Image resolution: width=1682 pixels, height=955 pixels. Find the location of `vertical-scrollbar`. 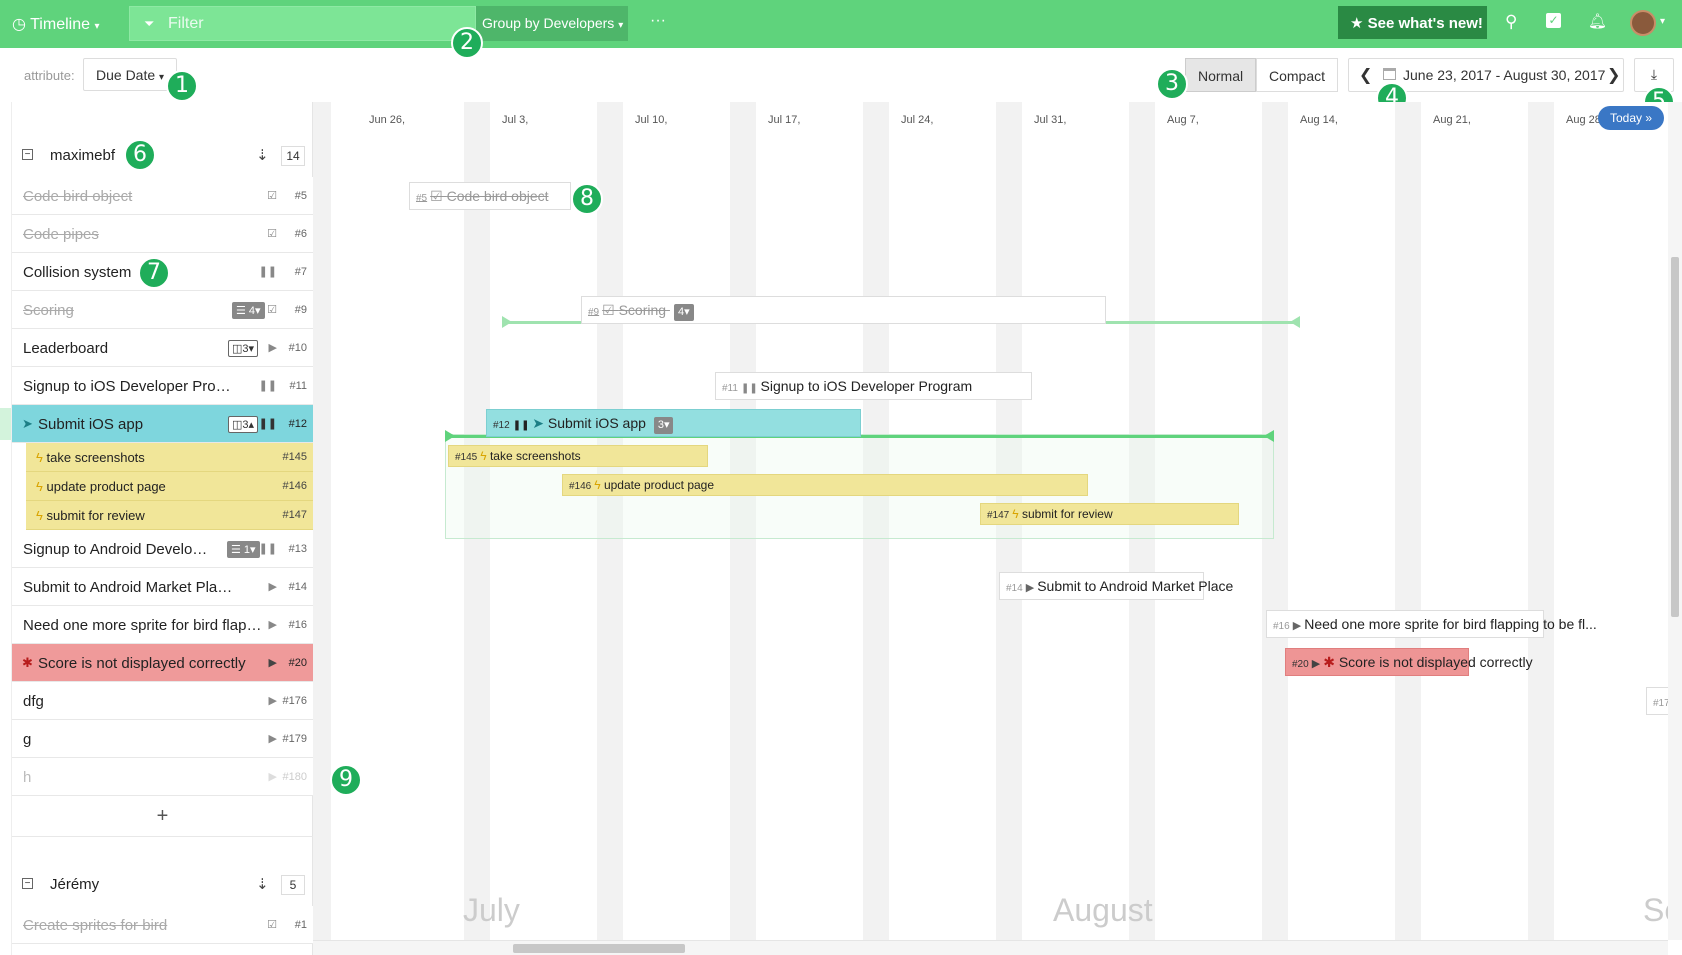

vertical-scrollbar is located at coordinates (1675, 521).